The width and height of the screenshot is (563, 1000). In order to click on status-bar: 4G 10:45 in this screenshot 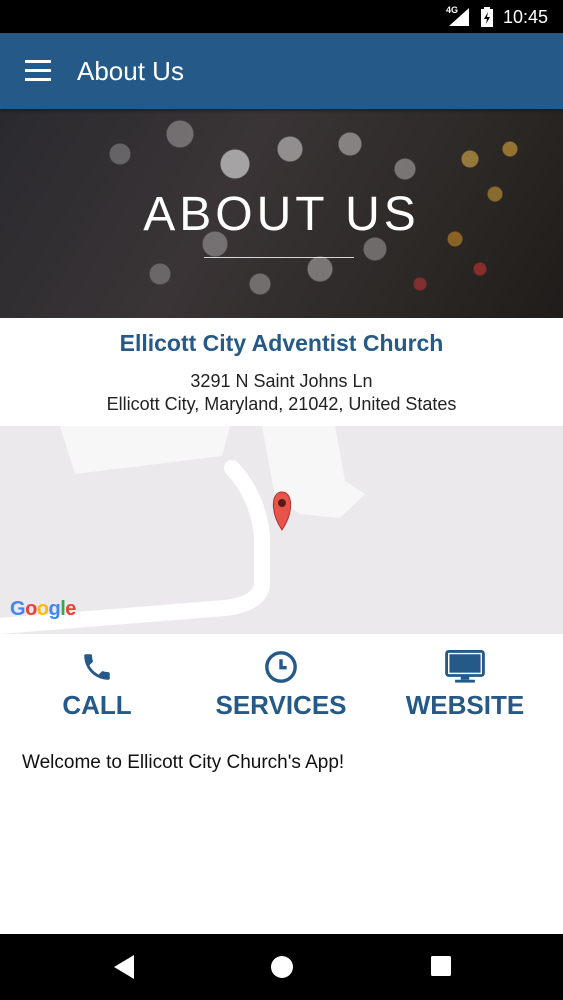, I will do `click(281, 16)`.